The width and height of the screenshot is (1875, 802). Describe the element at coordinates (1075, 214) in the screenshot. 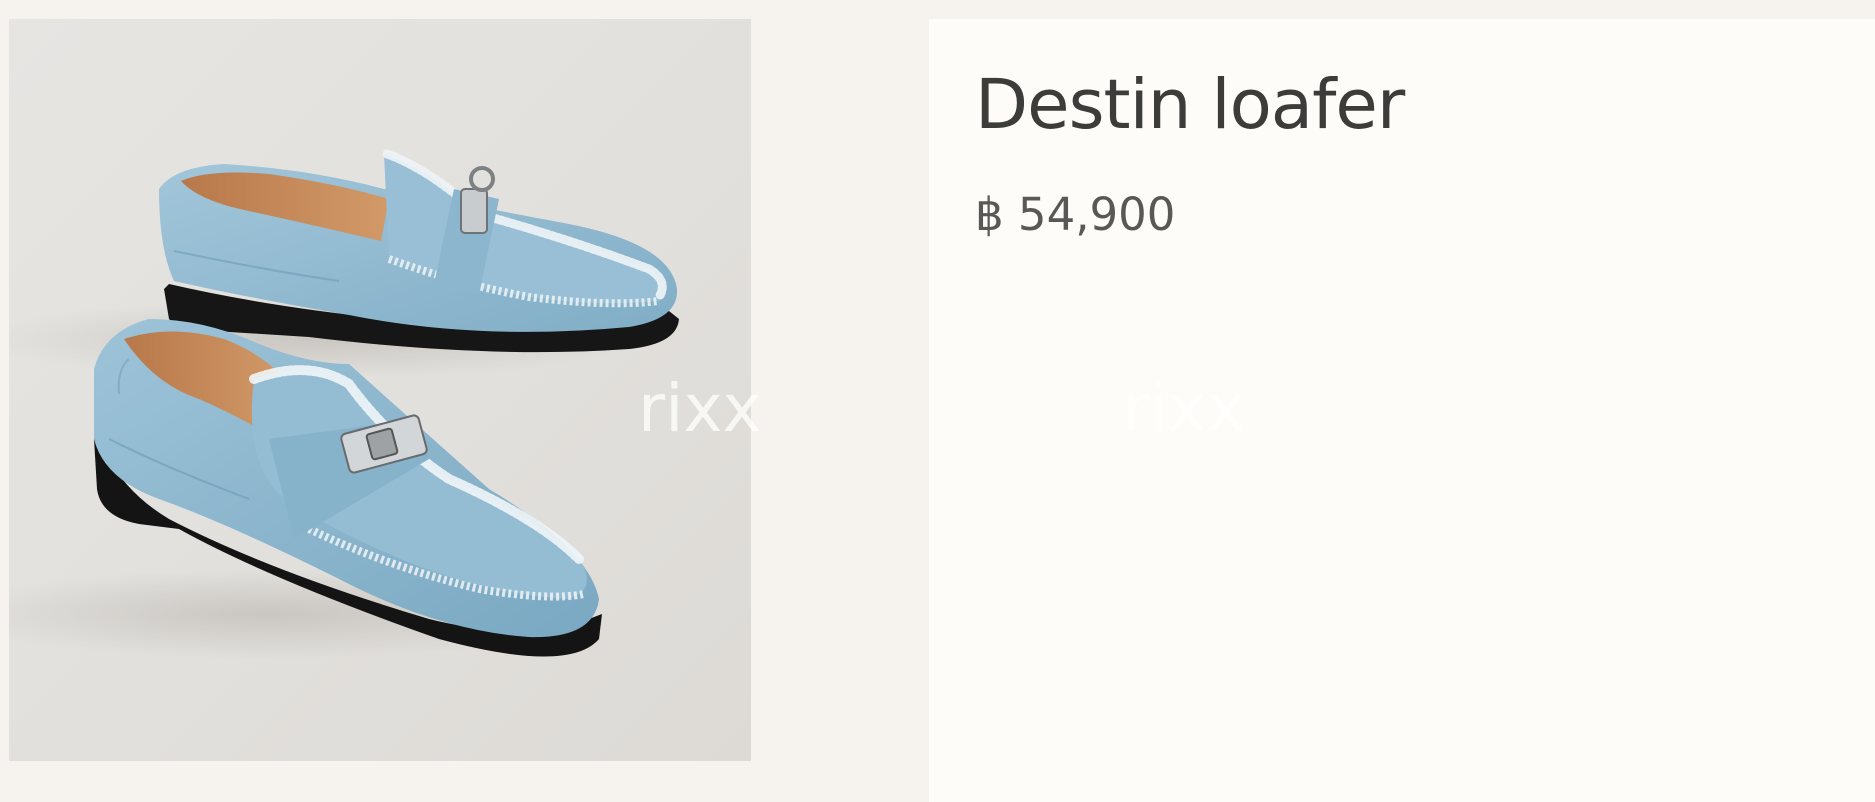

I see `product-price: ฿ 54,900` at that location.